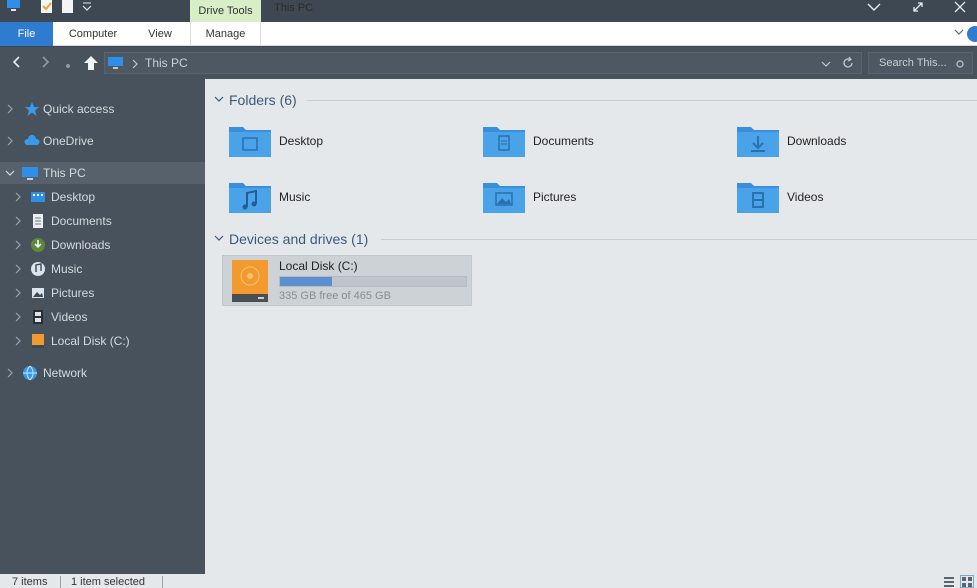 The image size is (977, 588). I want to click on drive-tile-local-disk: Local Disk (C:) 335 GB free of 465 GB, so click(347, 280).